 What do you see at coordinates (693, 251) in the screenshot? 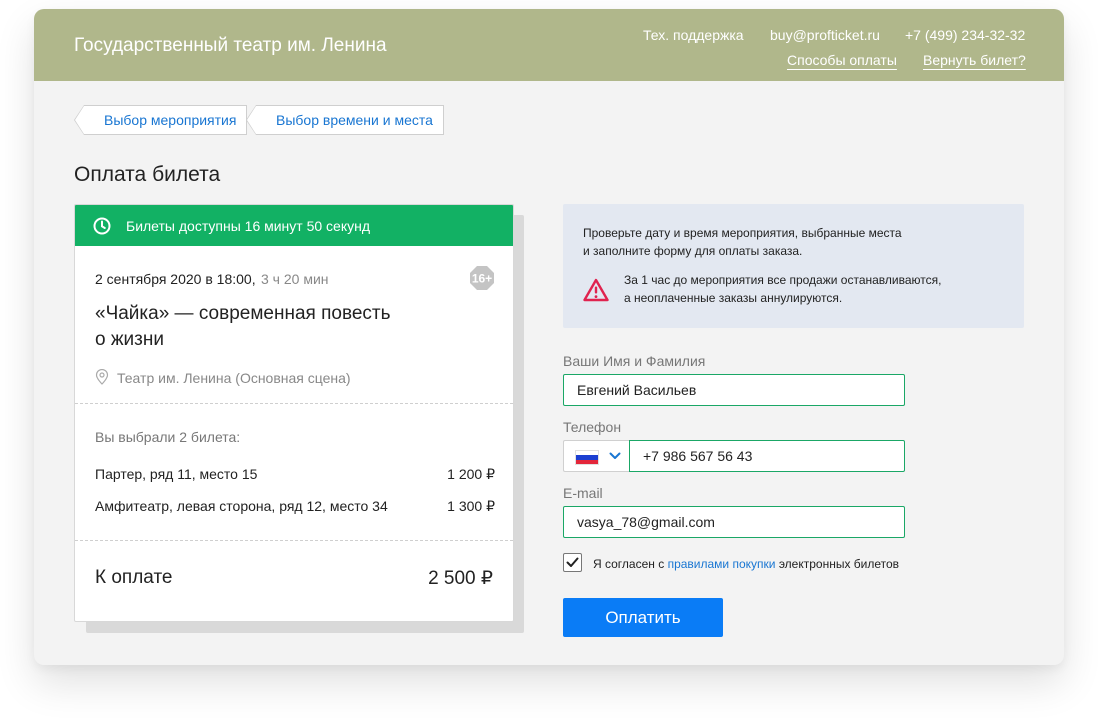
I see `info-line: и заполните форму для оплаты заказа.` at bounding box center [693, 251].